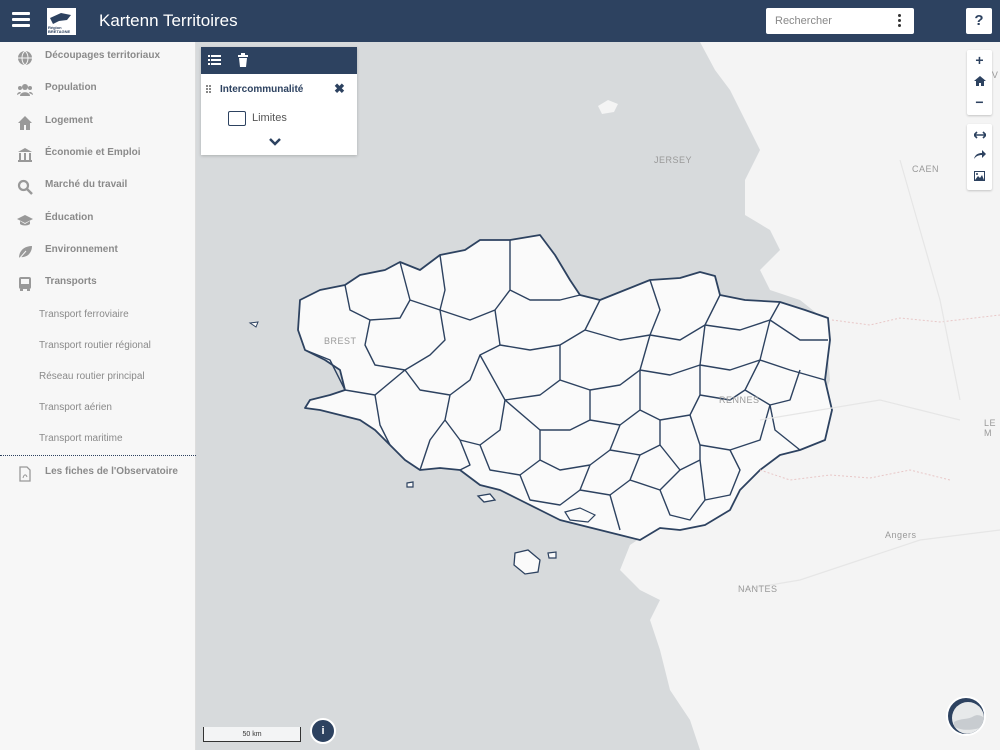 The height and width of the screenshot is (750, 1000). What do you see at coordinates (979, 60) in the screenshot?
I see `zoom-in-button: +` at bounding box center [979, 60].